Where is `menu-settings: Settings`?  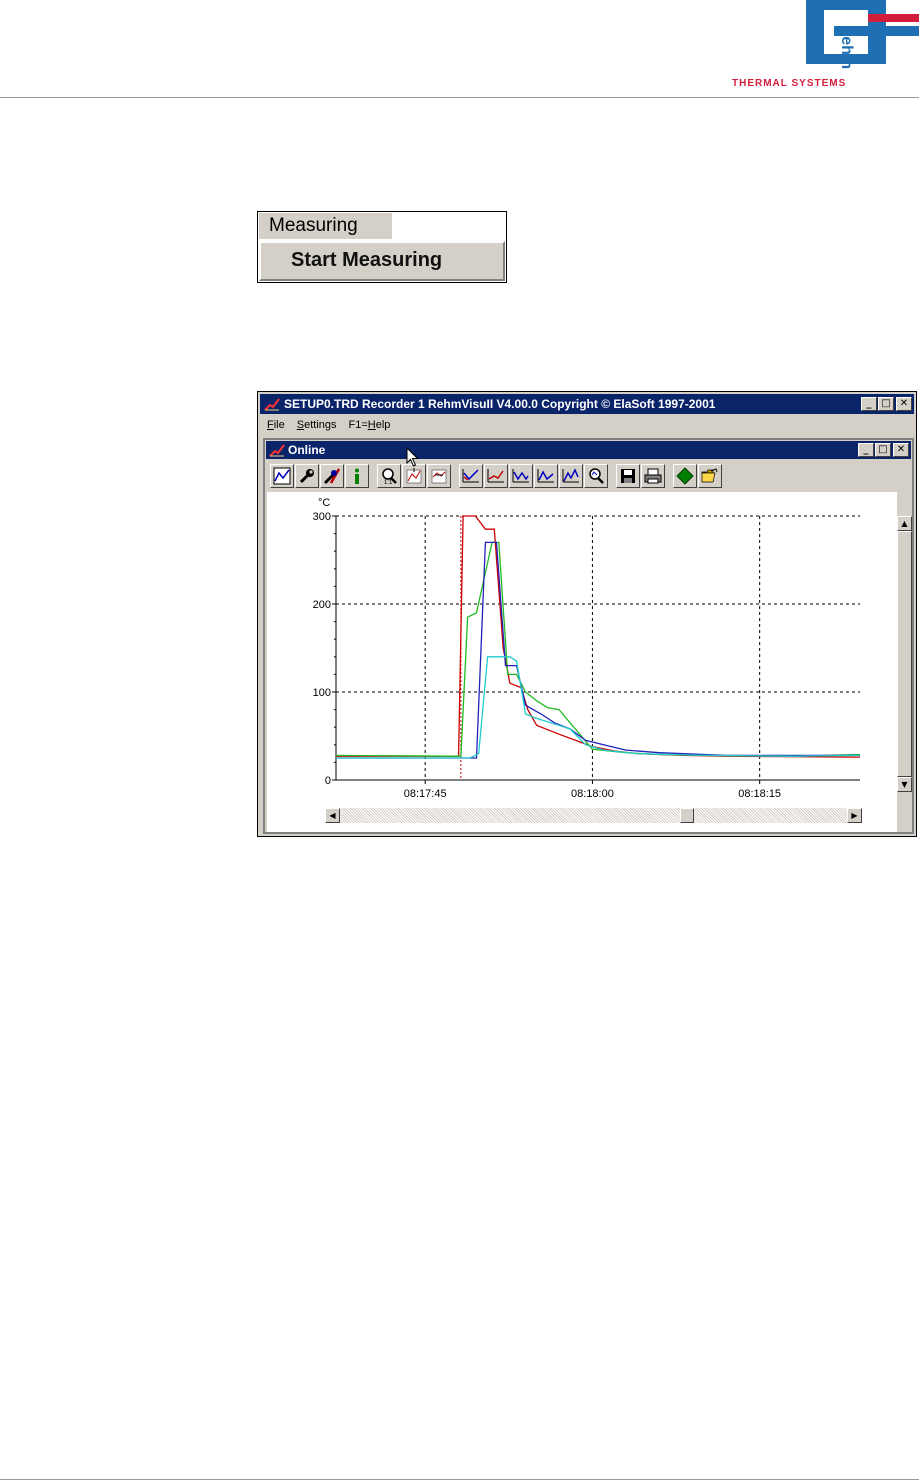 menu-settings: Settings is located at coordinates (317, 425).